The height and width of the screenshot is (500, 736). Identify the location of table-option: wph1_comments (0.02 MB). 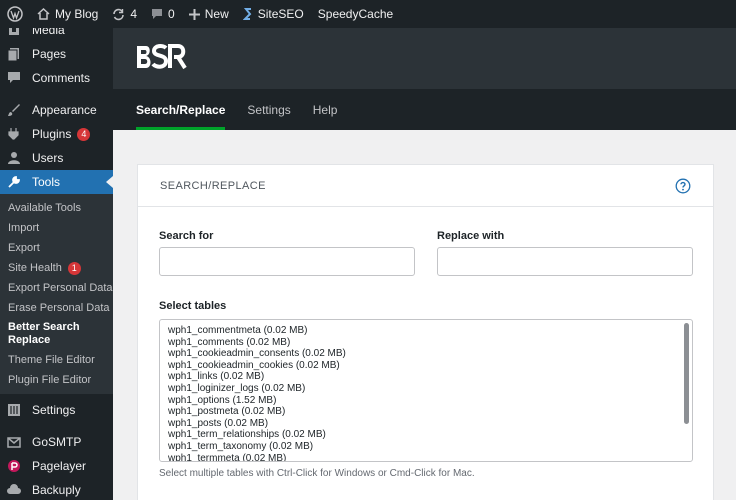
(430, 343).